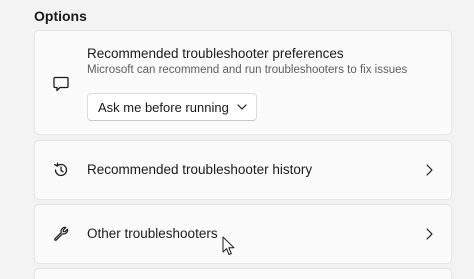  I want to click on section-title: Options, so click(60, 16).